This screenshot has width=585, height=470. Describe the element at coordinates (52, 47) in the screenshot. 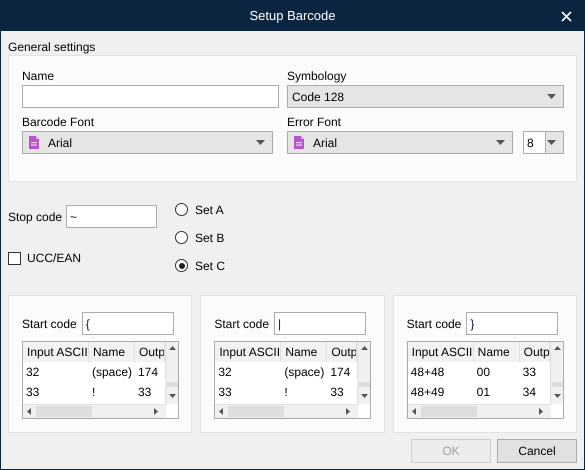

I see `group-title: General settings` at that location.